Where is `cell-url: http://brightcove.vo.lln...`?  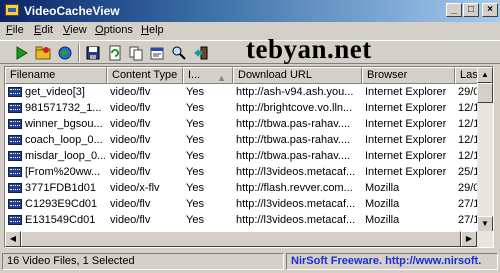
cell-url: http://brightcove.vo.lln... is located at coordinates (294, 108).